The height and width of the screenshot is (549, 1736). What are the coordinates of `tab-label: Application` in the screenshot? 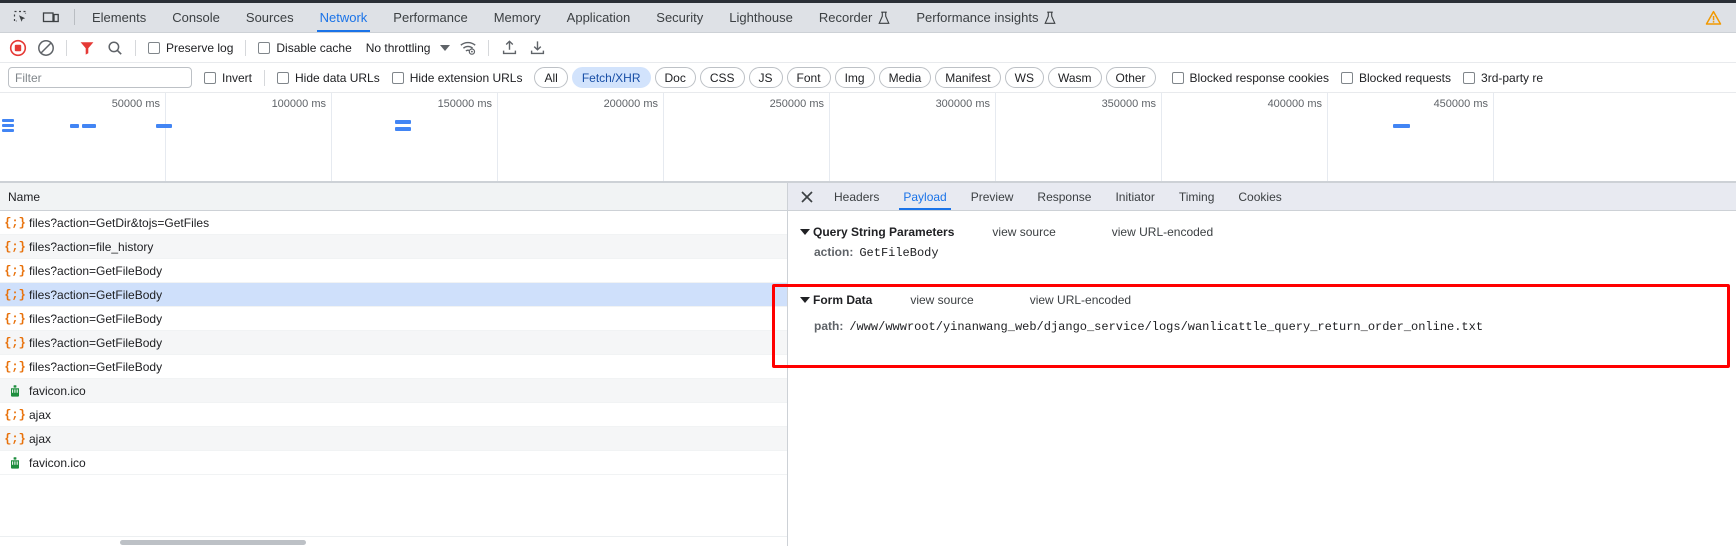 It's located at (598, 17).